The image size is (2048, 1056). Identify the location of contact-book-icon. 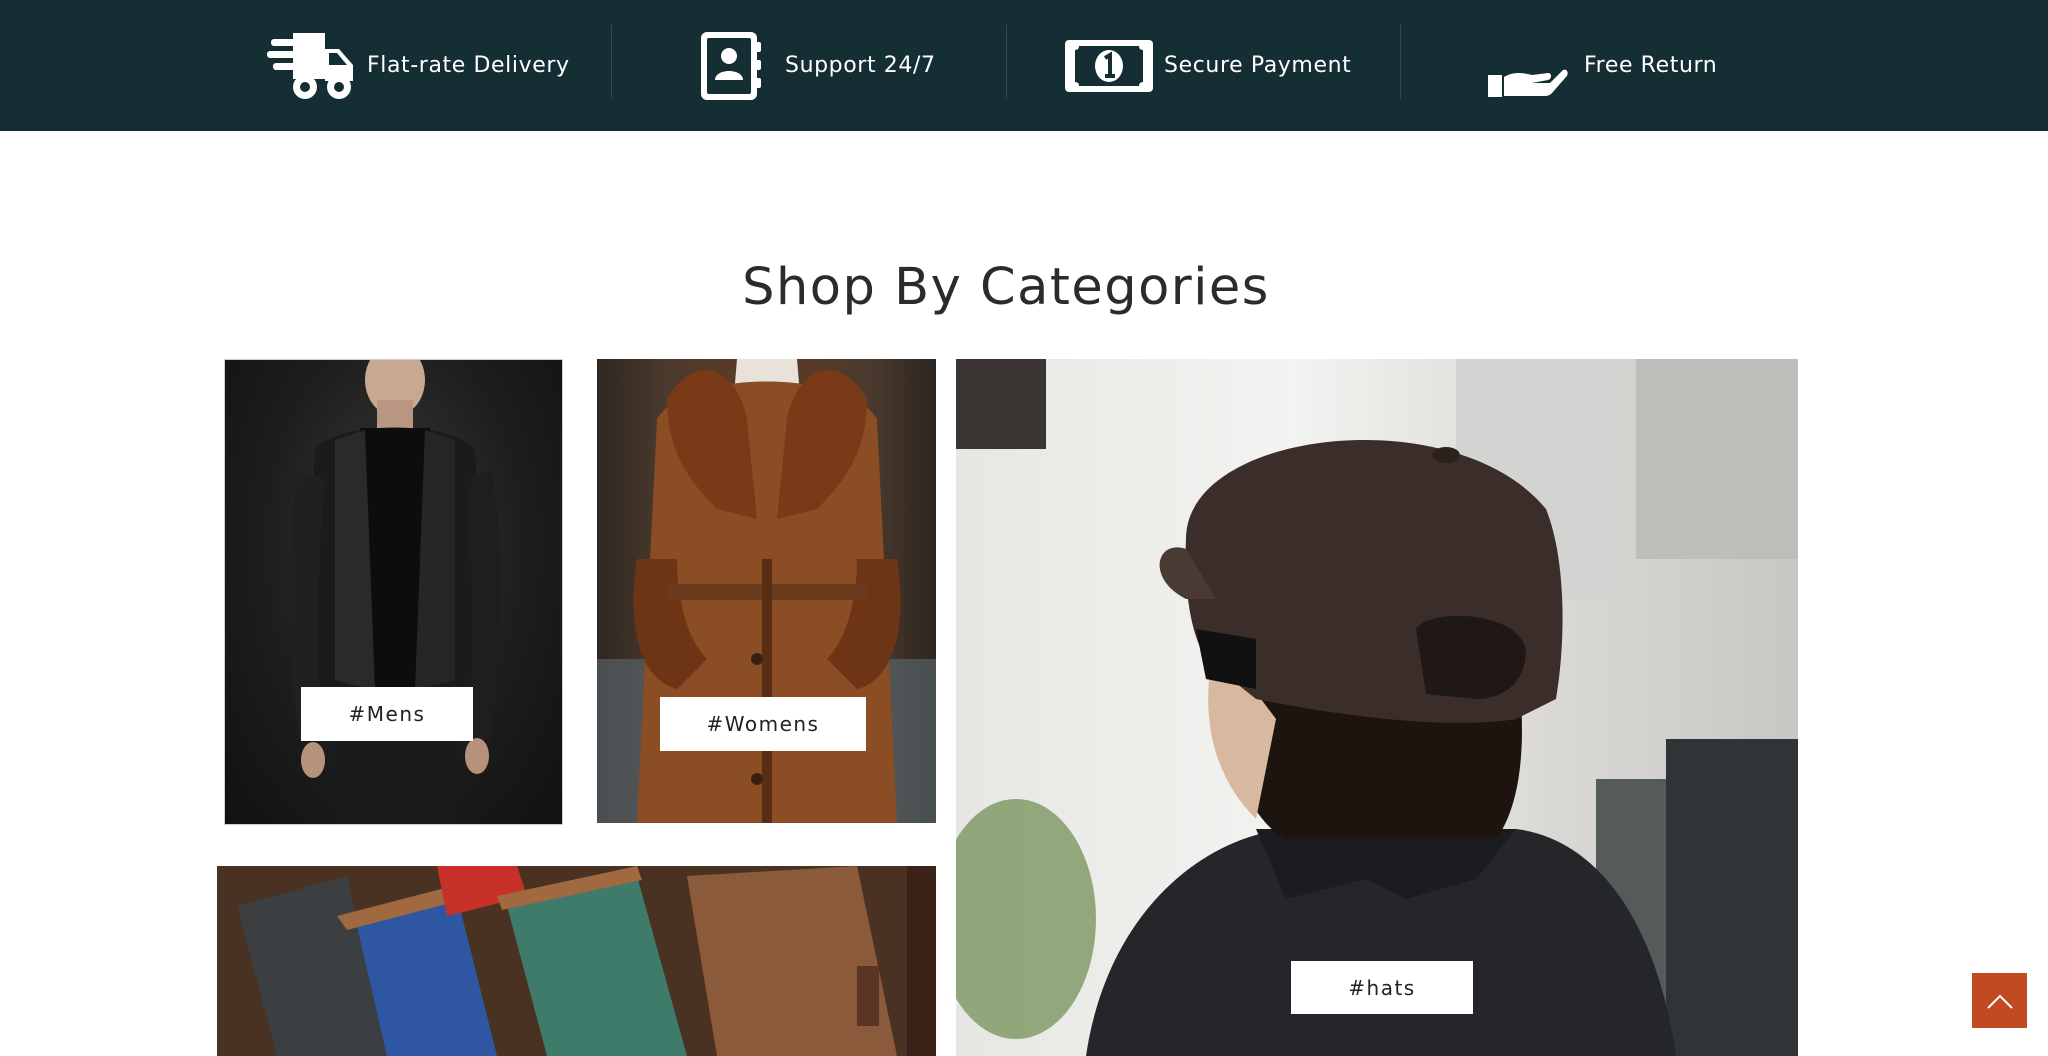
(730, 66).